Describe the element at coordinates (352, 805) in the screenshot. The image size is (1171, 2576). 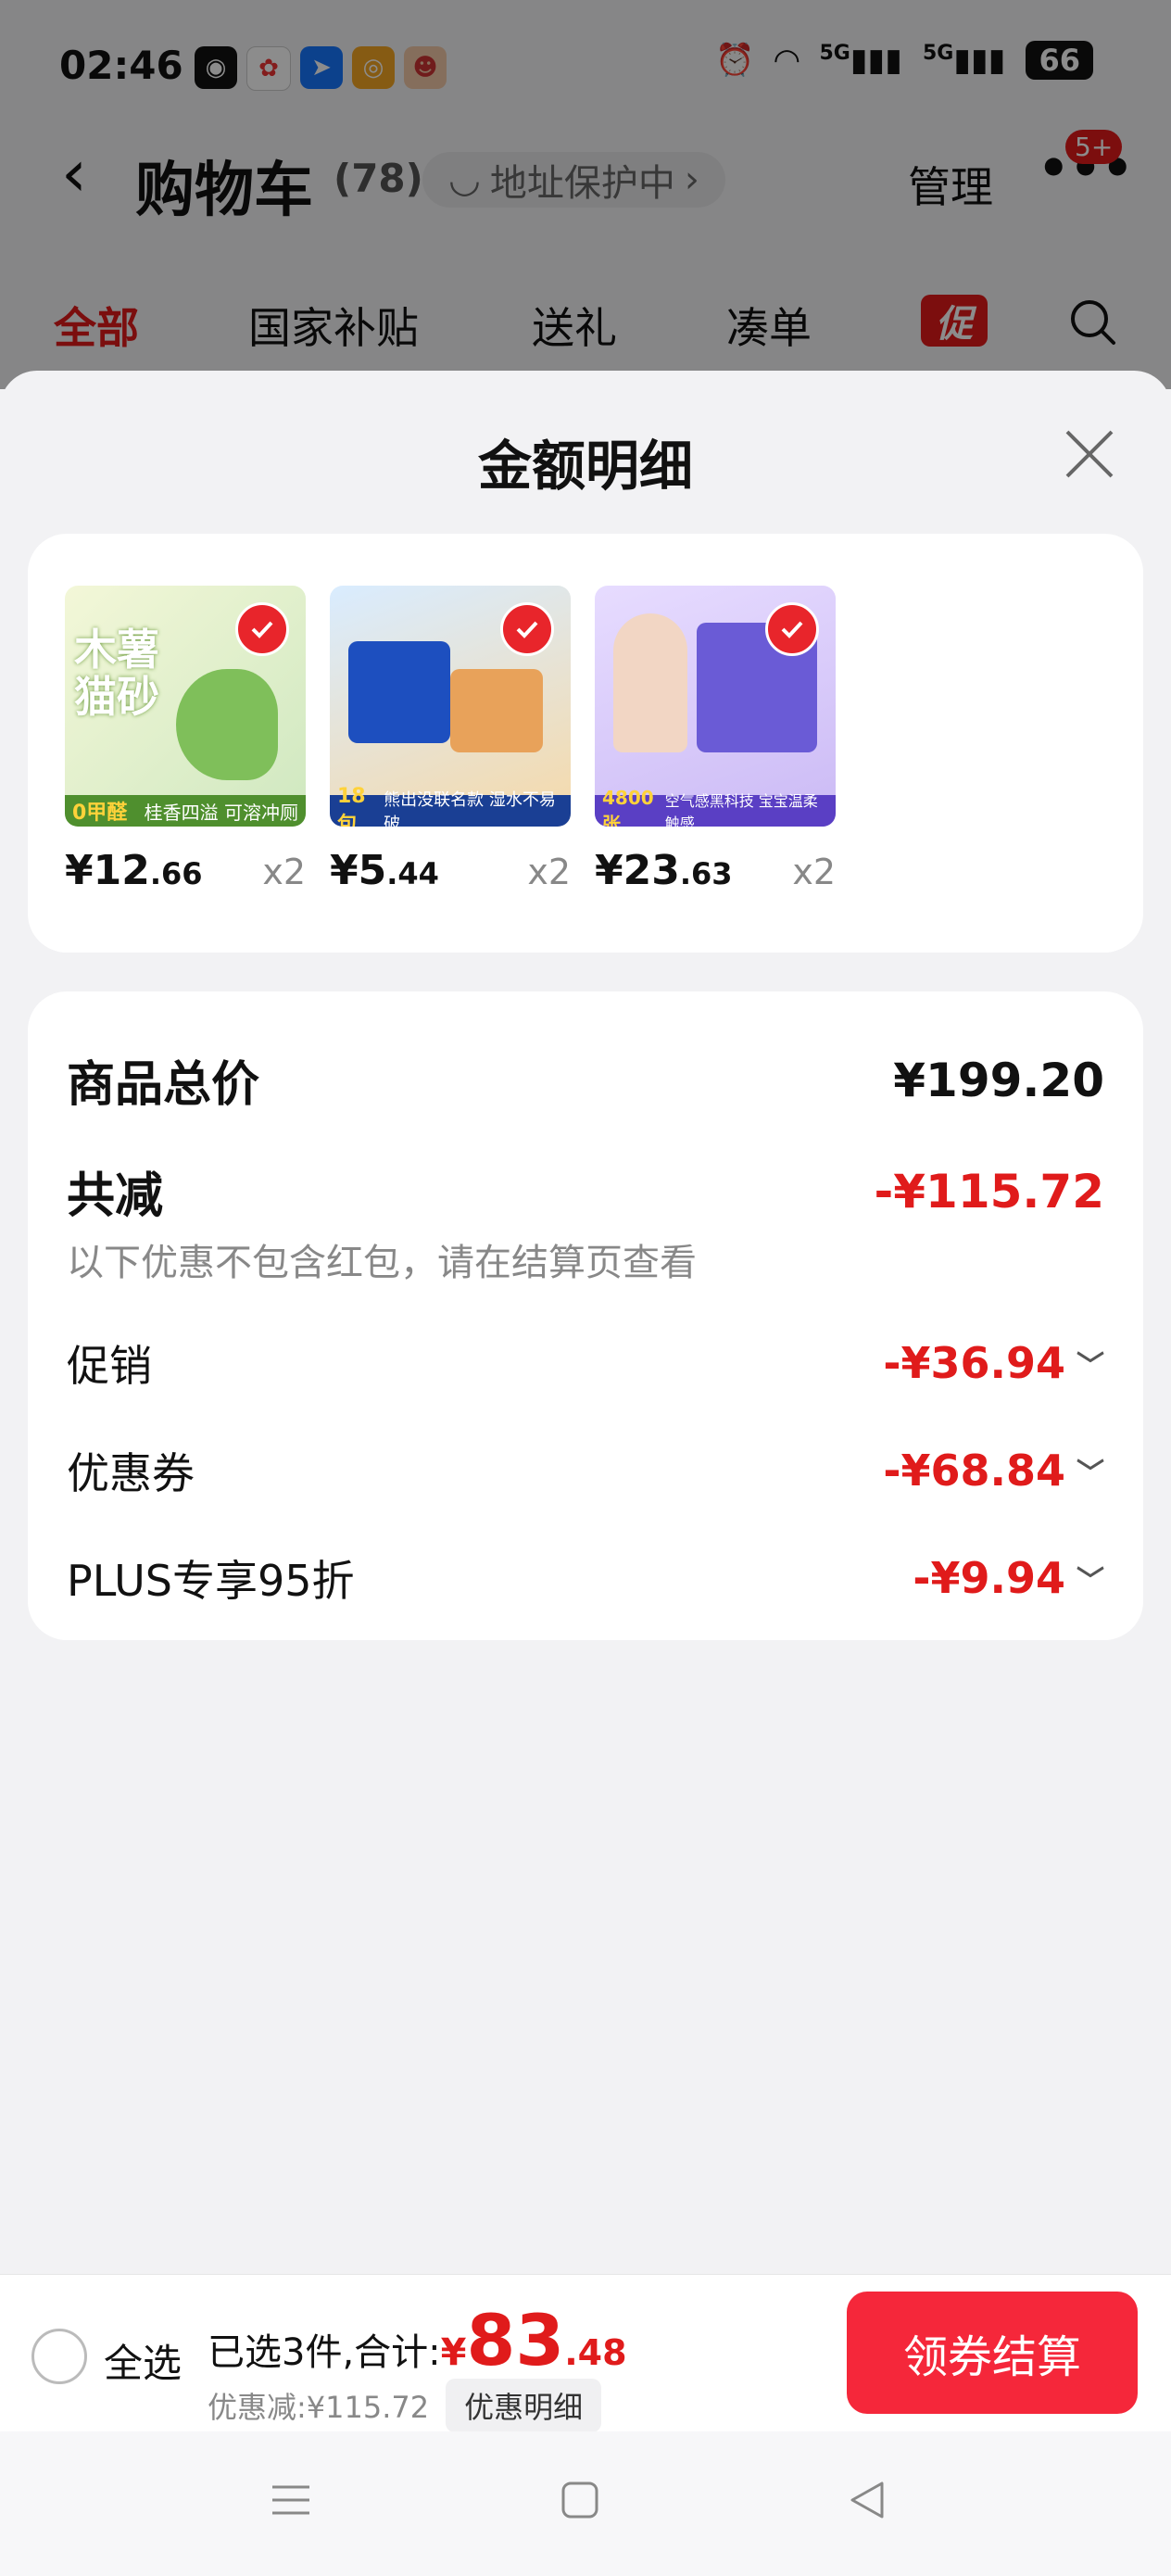
I see `product-image-tag: 18包` at that location.